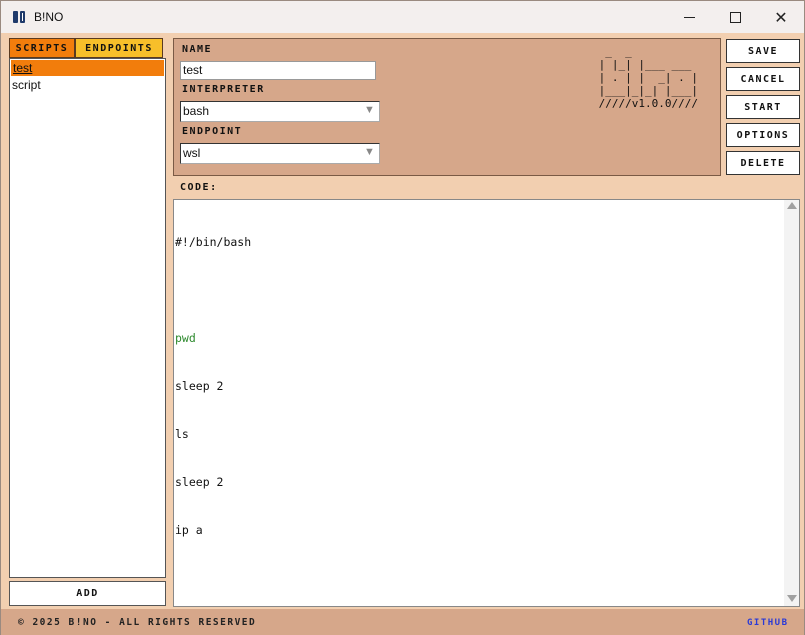  Describe the element at coordinates (791, 403) in the screenshot. I see `vertical-scrollbar` at that location.